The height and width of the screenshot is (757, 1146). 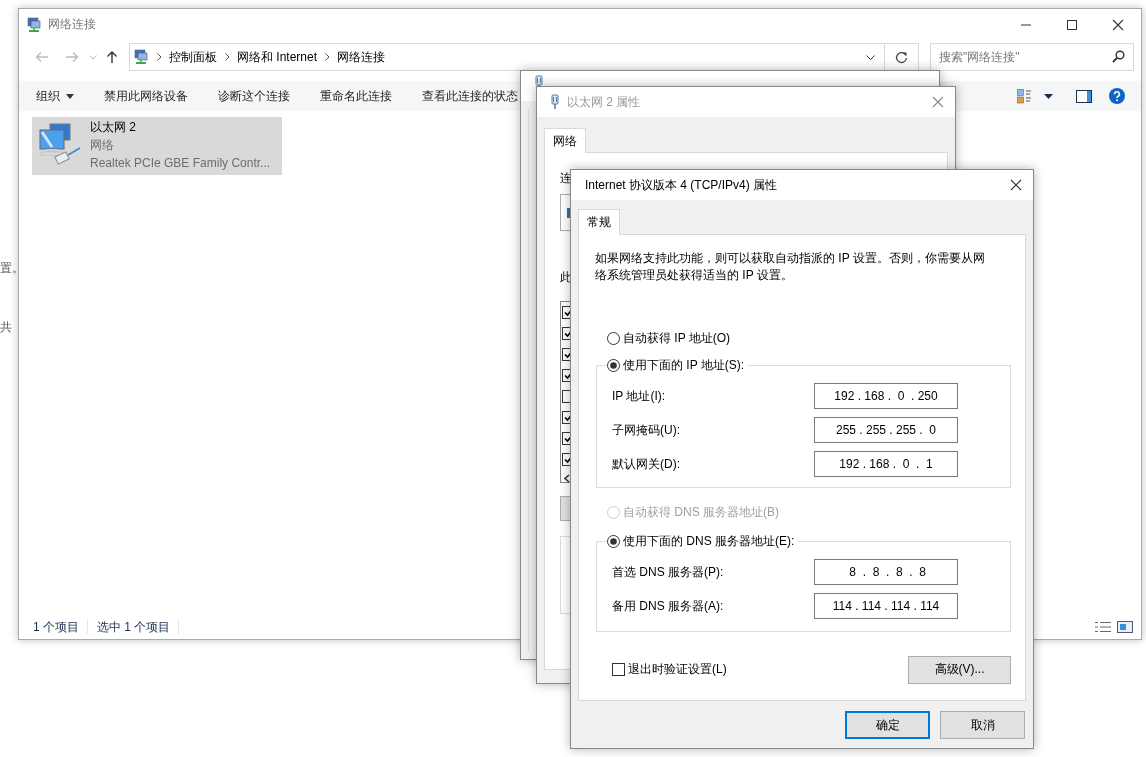 I want to click on window-title: 以太网 2 属性, so click(x=604, y=102).